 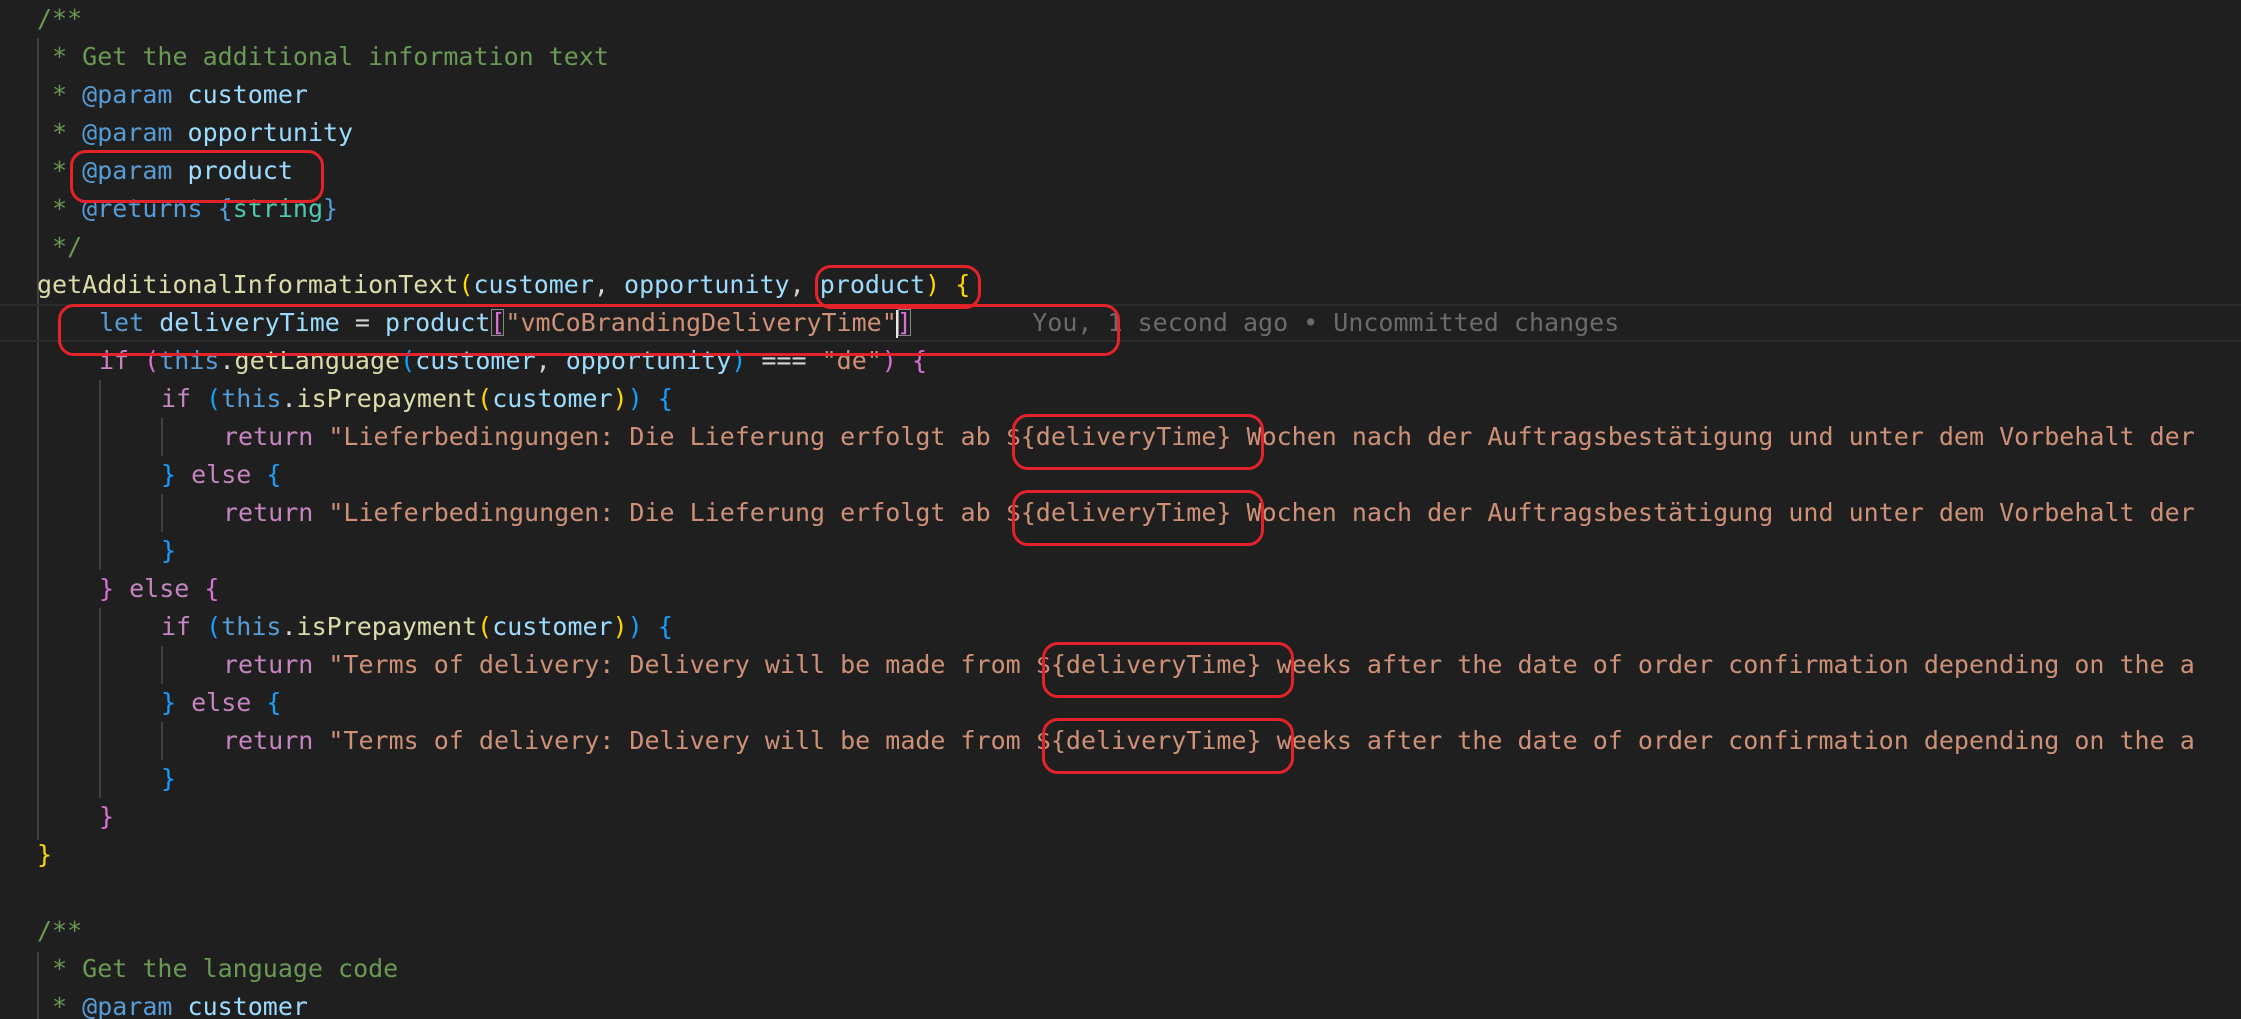 I want to click on jsdoc-param-name: opportunity, so click(x=270, y=132).